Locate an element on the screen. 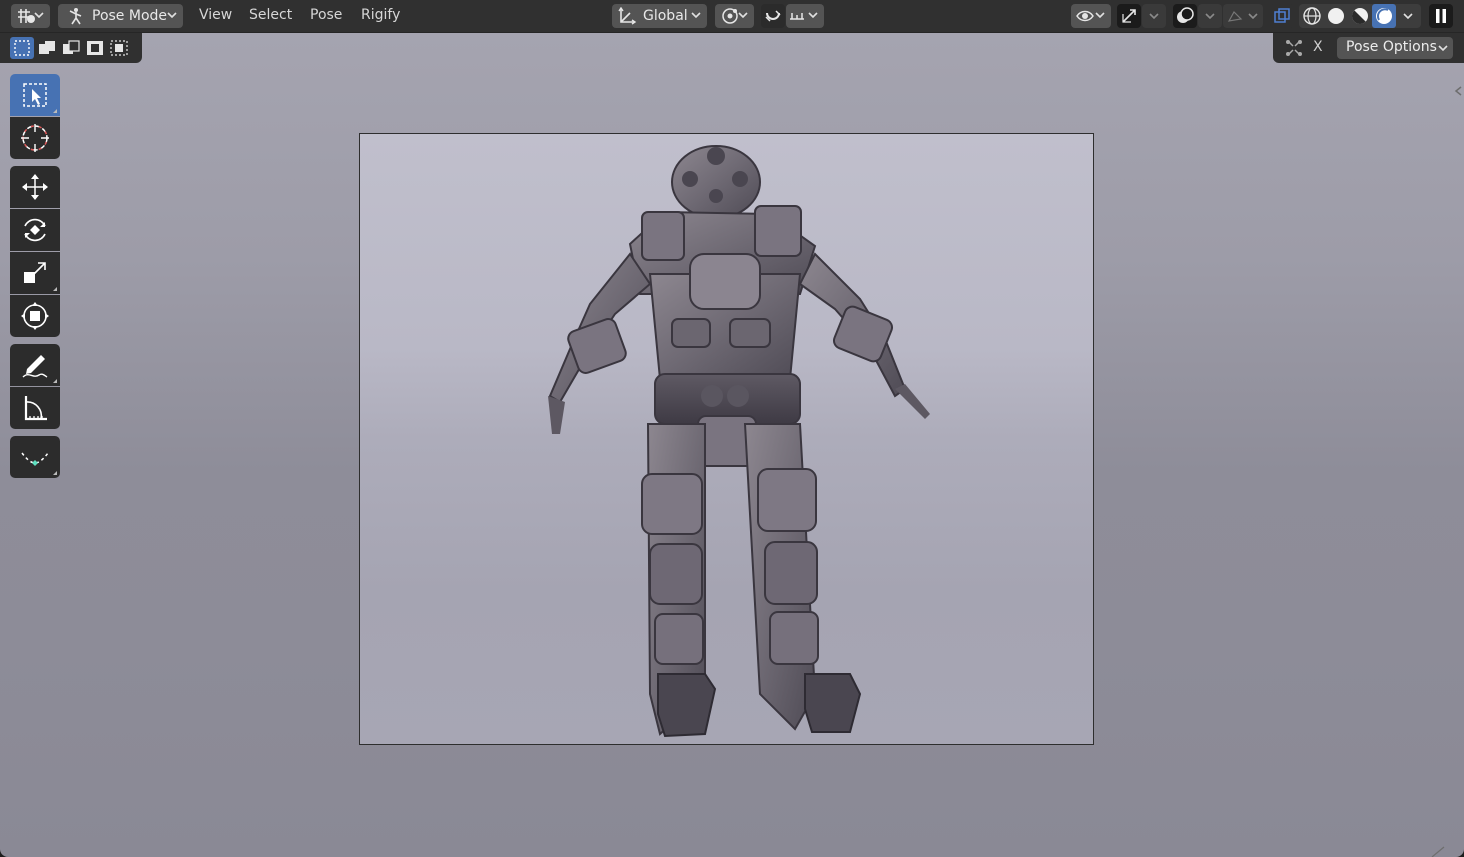  solid-shading-icon is located at coordinates (1336, 16).